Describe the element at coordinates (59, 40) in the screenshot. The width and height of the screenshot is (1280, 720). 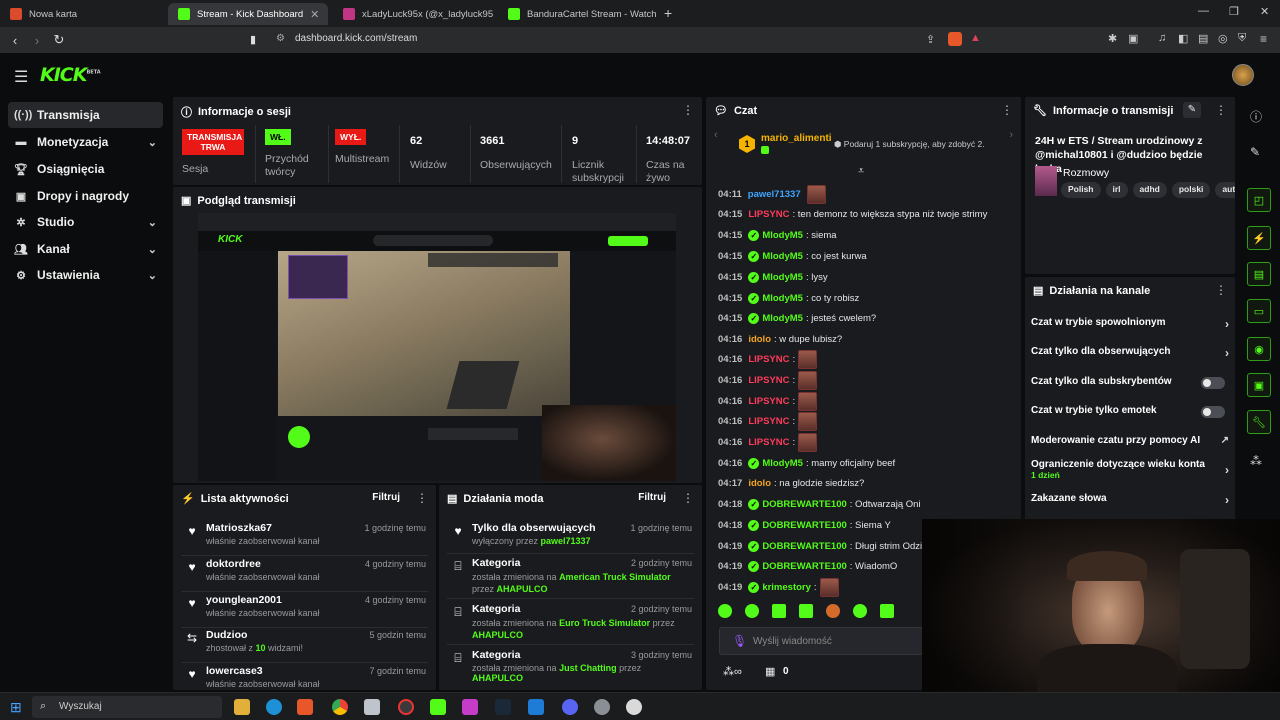
I see `reload-icon: ↻` at that location.